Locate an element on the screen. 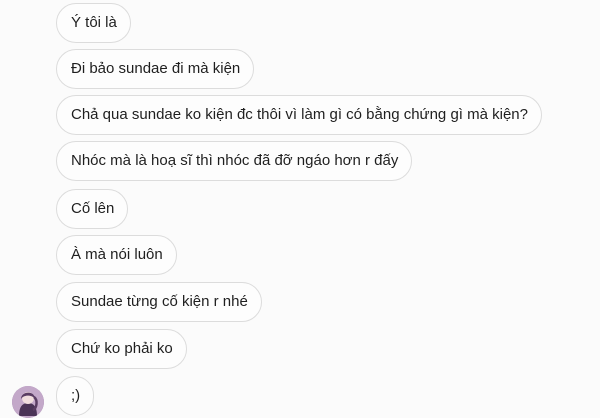 The image size is (600, 418). user-avatar-icon is located at coordinates (28, 402).